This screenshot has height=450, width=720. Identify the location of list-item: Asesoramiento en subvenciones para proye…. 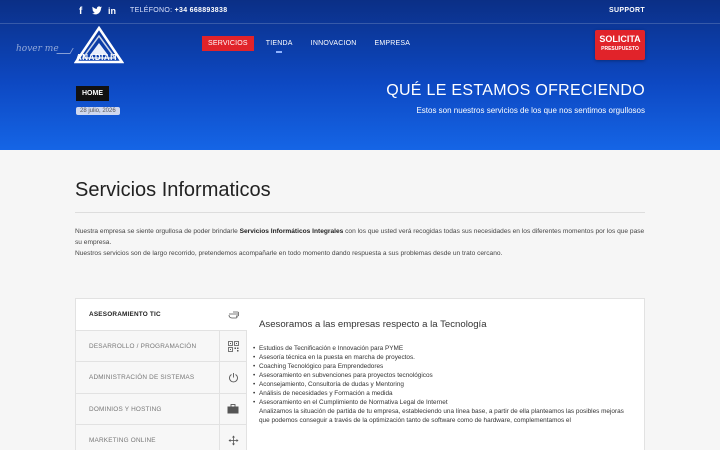
(441, 375).